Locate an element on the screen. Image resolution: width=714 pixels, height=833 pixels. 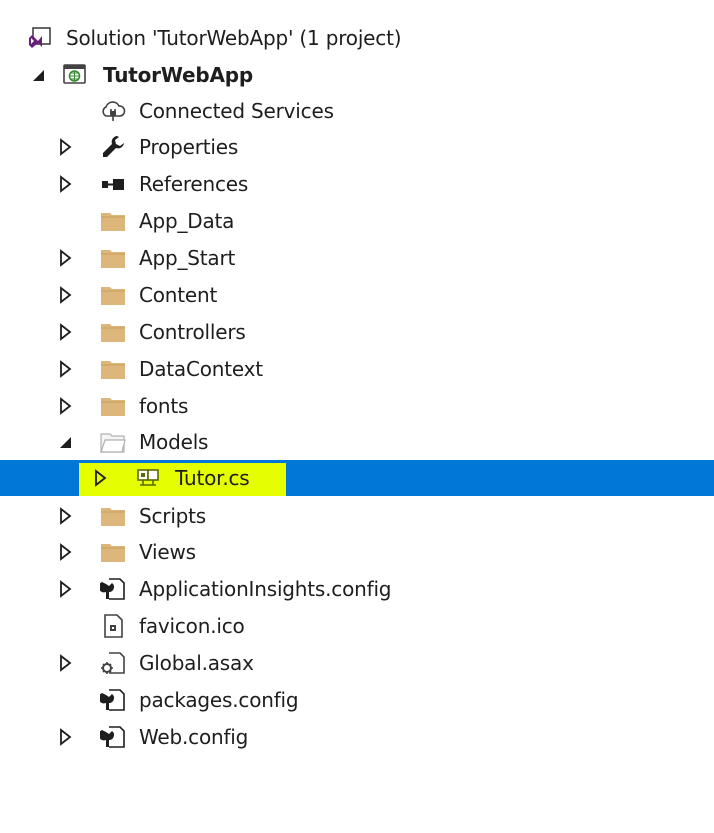
fonts-label: fonts is located at coordinates (164, 406).